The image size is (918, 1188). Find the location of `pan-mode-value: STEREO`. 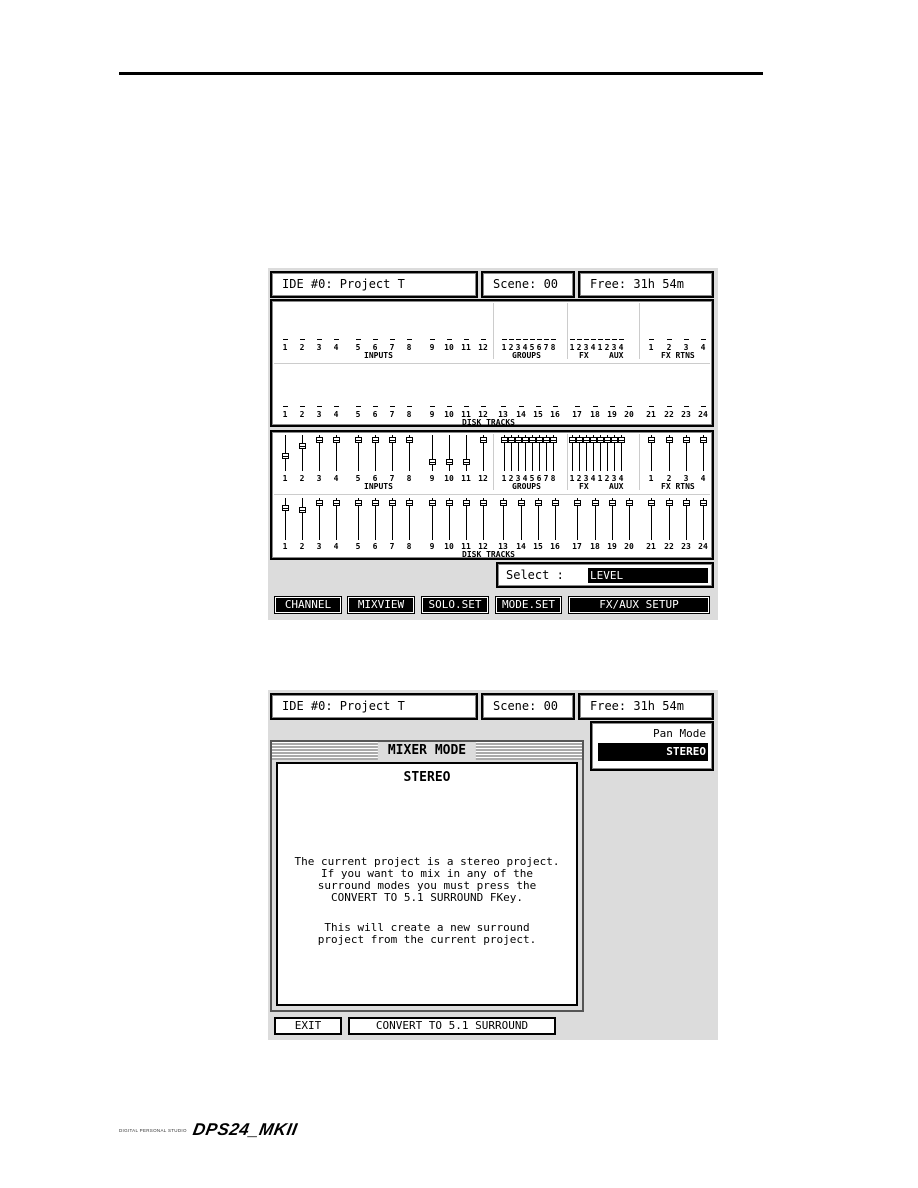

pan-mode-value: STEREO is located at coordinates (653, 752).